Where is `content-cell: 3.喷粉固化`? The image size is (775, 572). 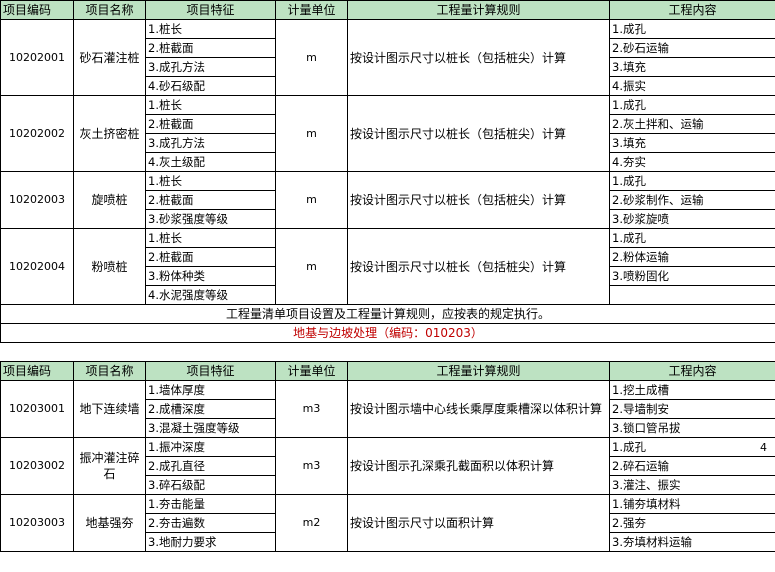 content-cell: 3.喷粉固化 is located at coordinates (692, 276).